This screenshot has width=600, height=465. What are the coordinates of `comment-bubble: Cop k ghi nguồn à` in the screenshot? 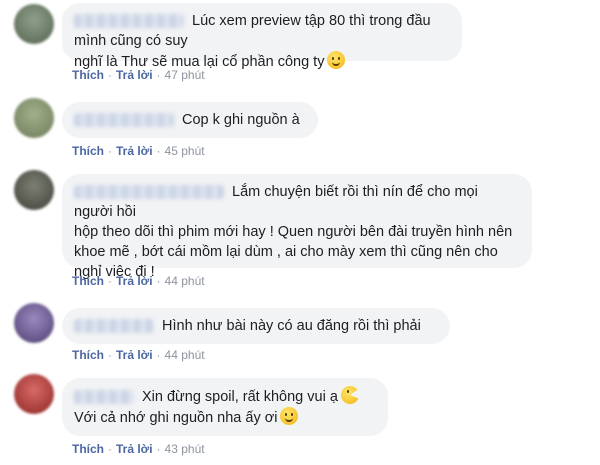 It's located at (190, 120).